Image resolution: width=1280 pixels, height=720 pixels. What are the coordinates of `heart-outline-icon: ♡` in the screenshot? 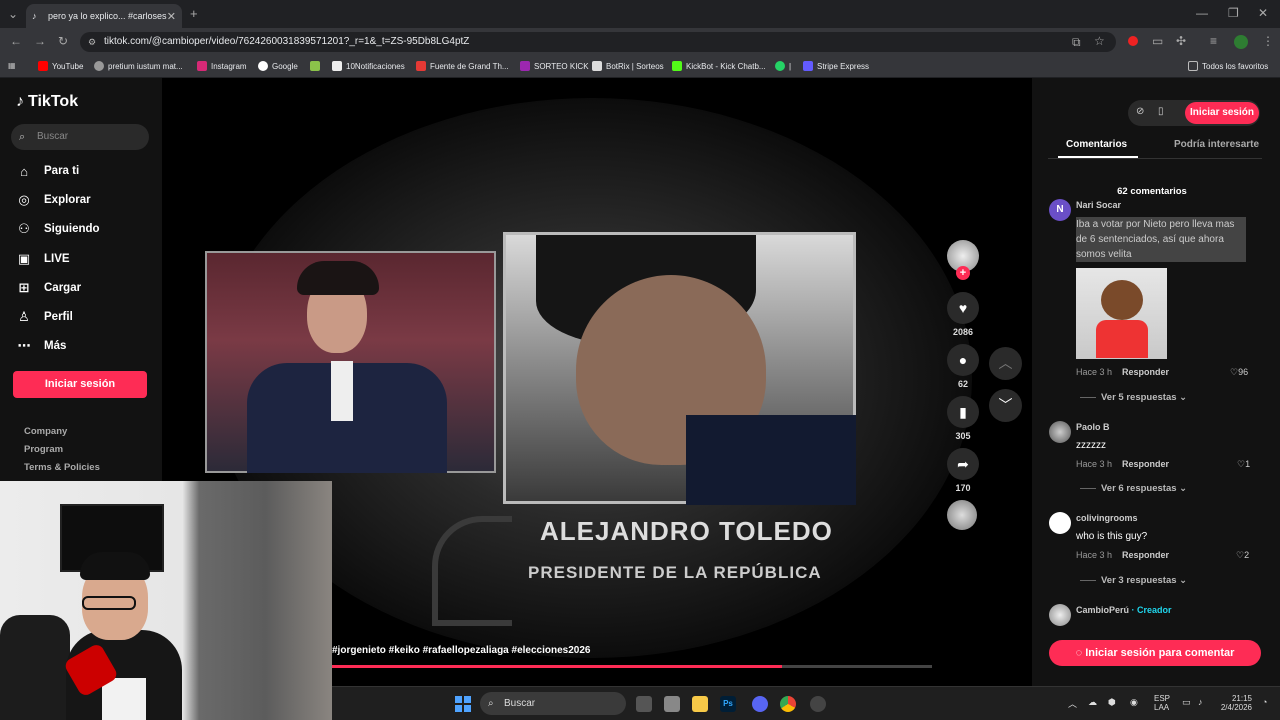 It's located at (1234, 372).